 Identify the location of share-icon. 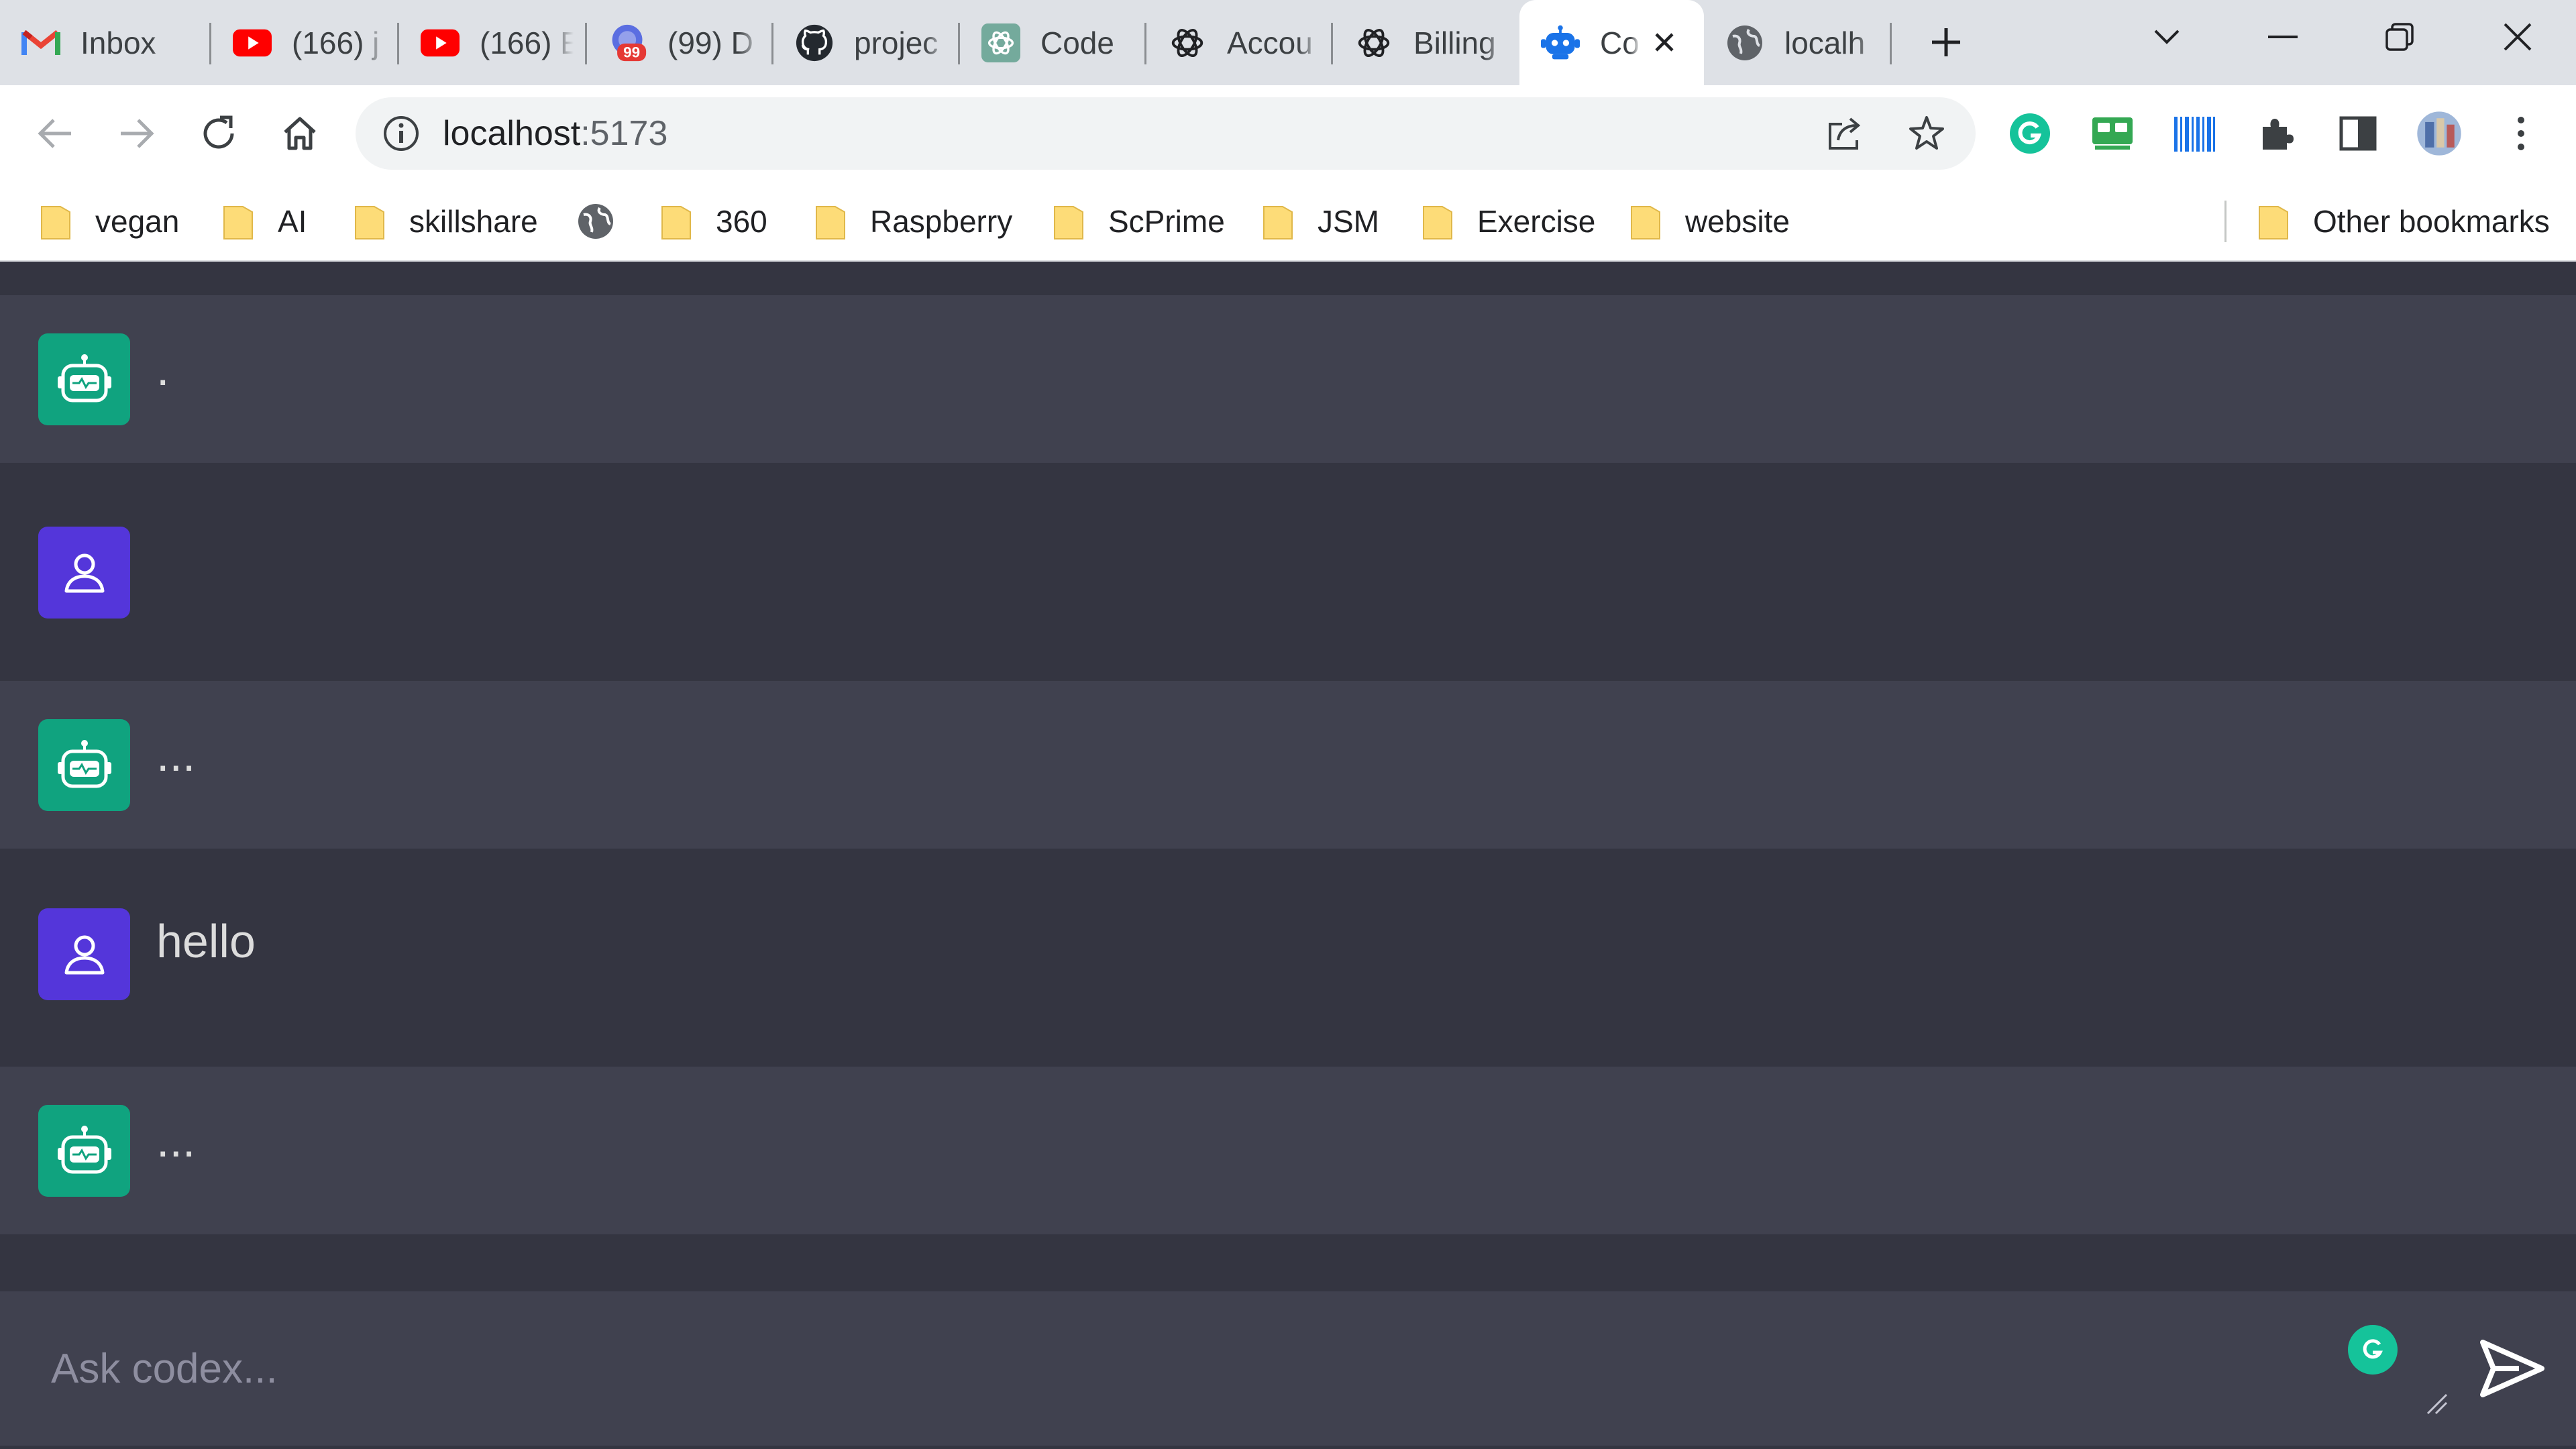
(1845, 133).